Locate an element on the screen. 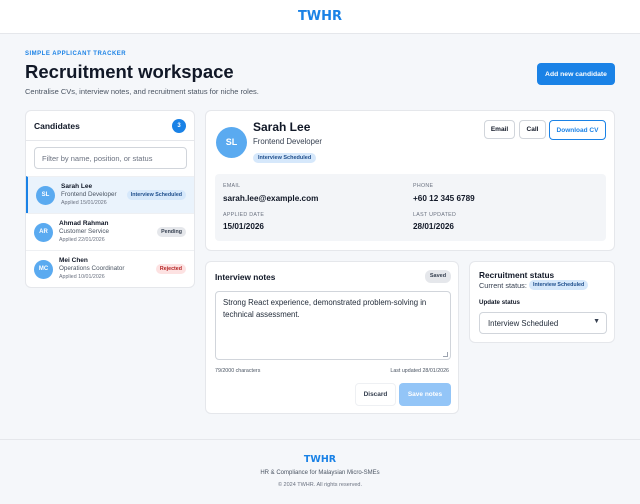 The width and height of the screenshot is (640, 504). phone-value: +60 12 345 6789 is located at coordinates (444, 198).